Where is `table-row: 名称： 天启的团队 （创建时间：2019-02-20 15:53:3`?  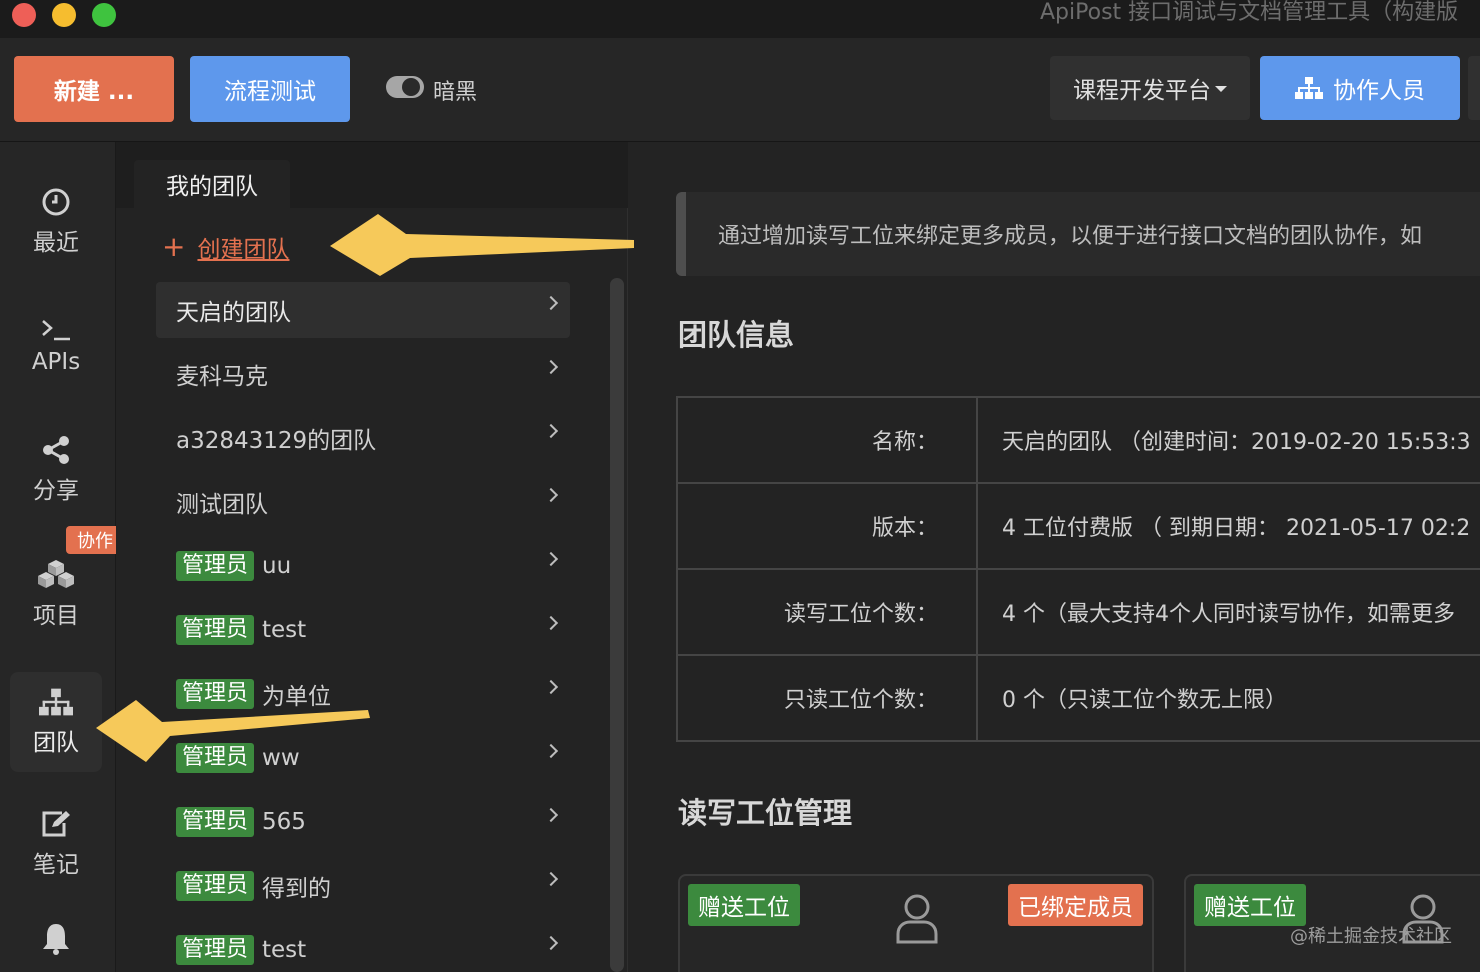 table-row: 名称： 天启的团队 （创建时间：2019-02-20 15:53:3 is located at coordinates (1078, 440).